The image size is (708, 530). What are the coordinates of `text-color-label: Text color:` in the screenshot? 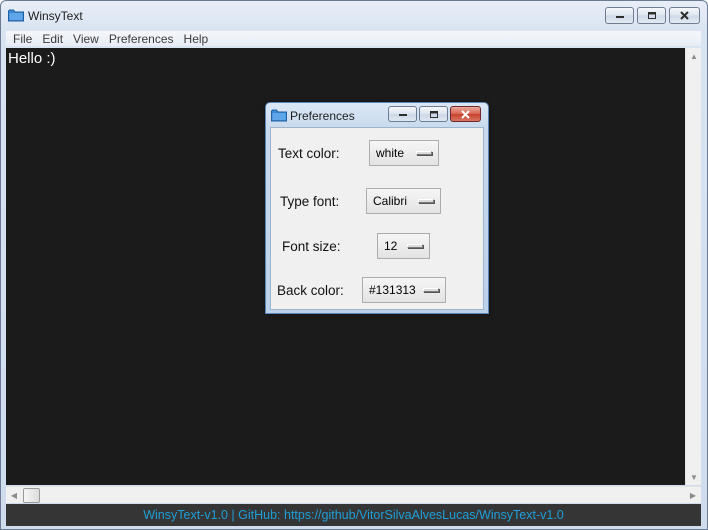 It's located at (309, 153).